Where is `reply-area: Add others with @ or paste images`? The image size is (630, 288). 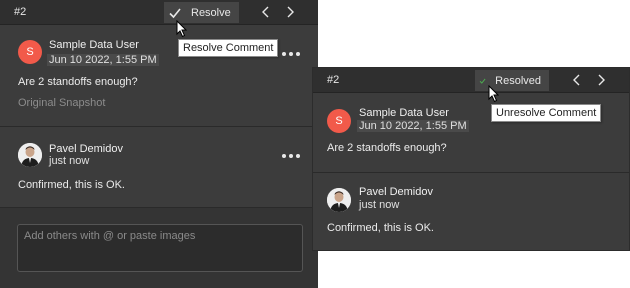 reply-area: Add others with @ or paste images is located at coordinates (159, 247).